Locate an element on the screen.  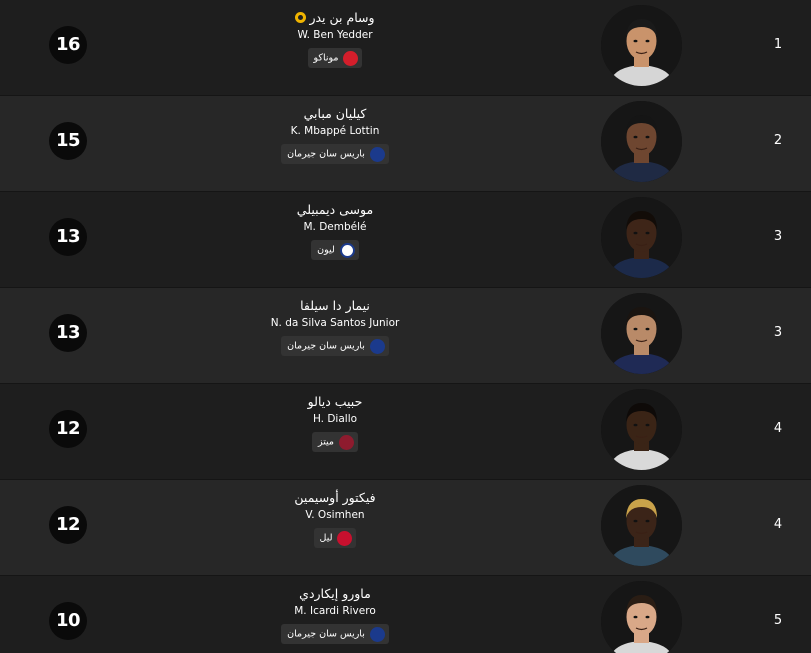
team-name: ميتز is located at coordinates (326, 442).